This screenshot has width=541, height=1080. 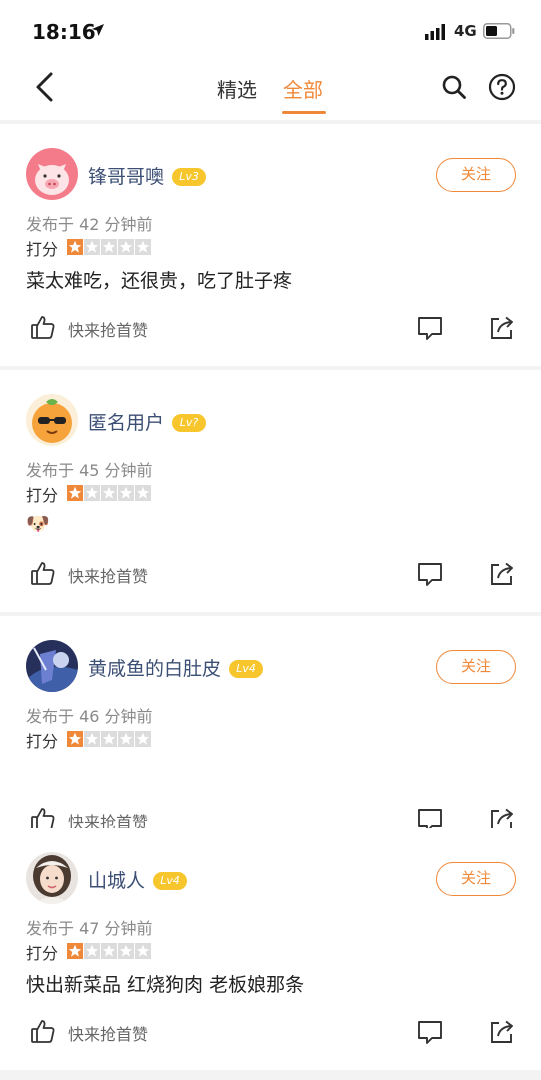 What do you see at coordinates (270, 90) in the screenshot?
I see `nav-bar: 精选 全部` at bounding box center [270, 90].